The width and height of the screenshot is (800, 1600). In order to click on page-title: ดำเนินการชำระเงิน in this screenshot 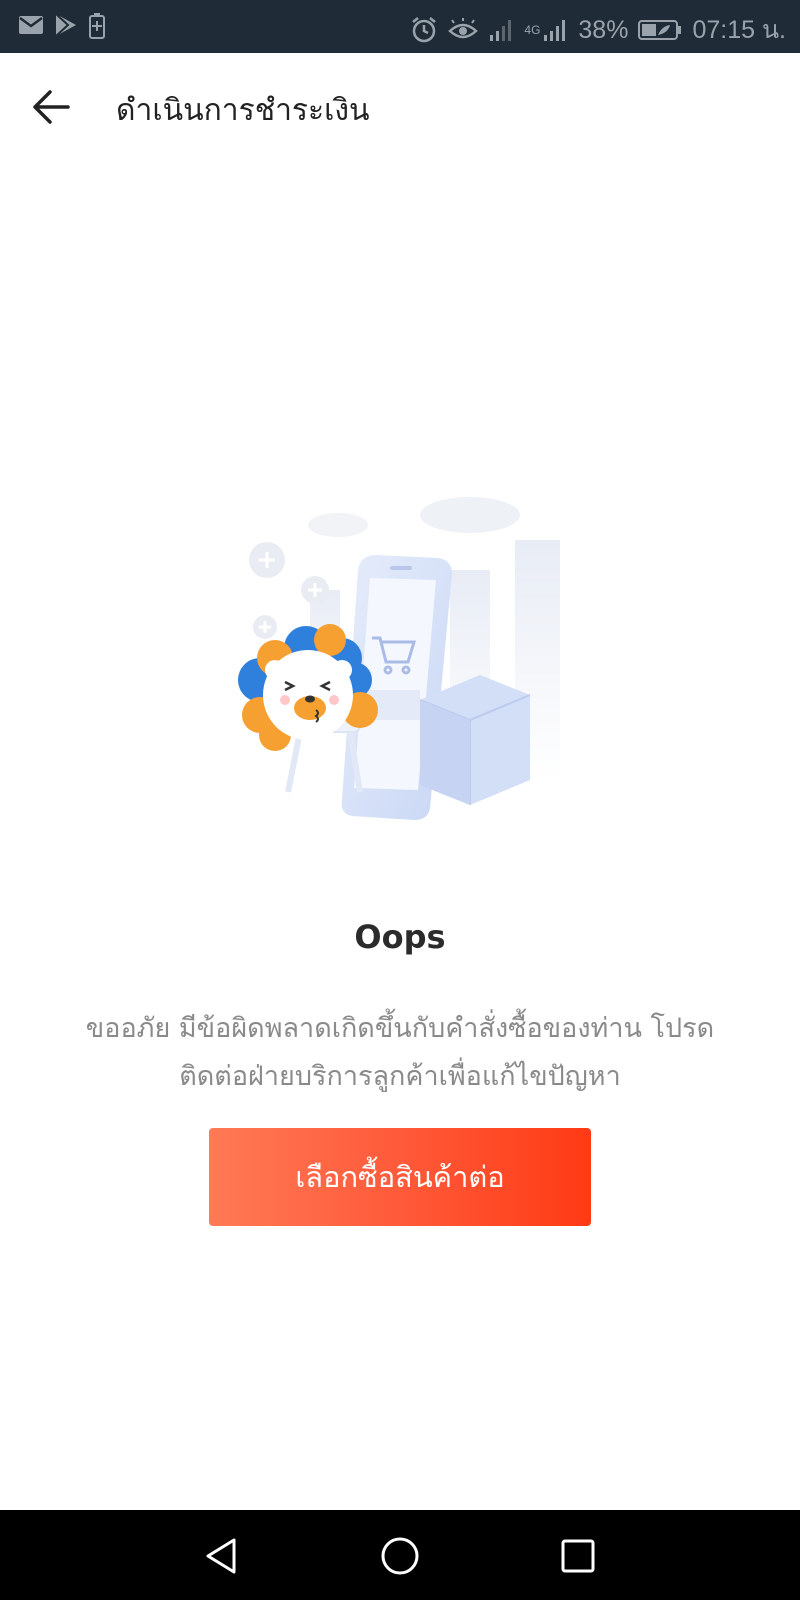, I will do `click(243, 110)`.